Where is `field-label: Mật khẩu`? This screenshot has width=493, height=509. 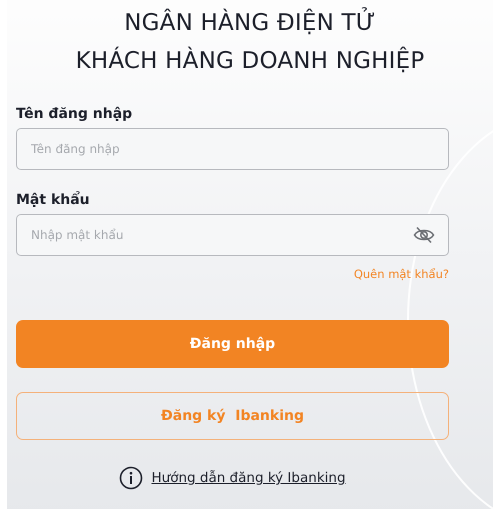 field-label: Mật khẩu is located at coordinates (53, 200).